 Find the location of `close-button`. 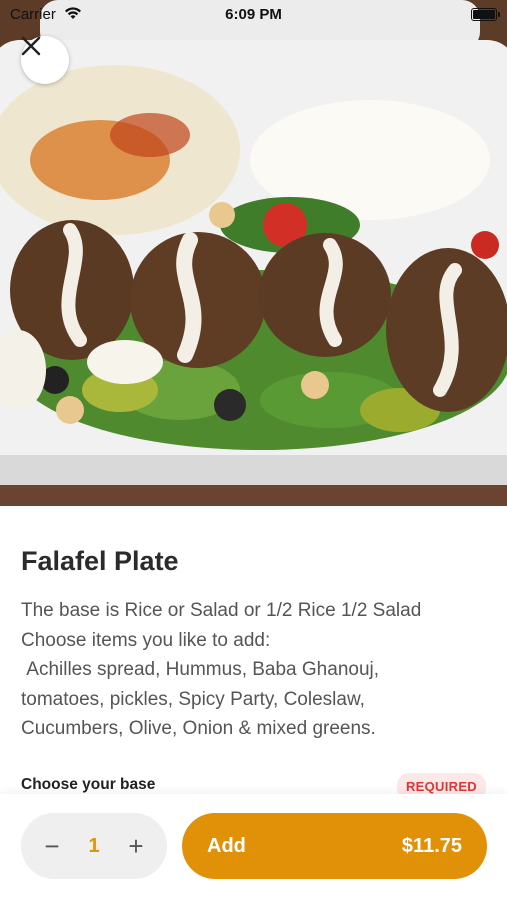

close-button is located at coordinates (45, 60).